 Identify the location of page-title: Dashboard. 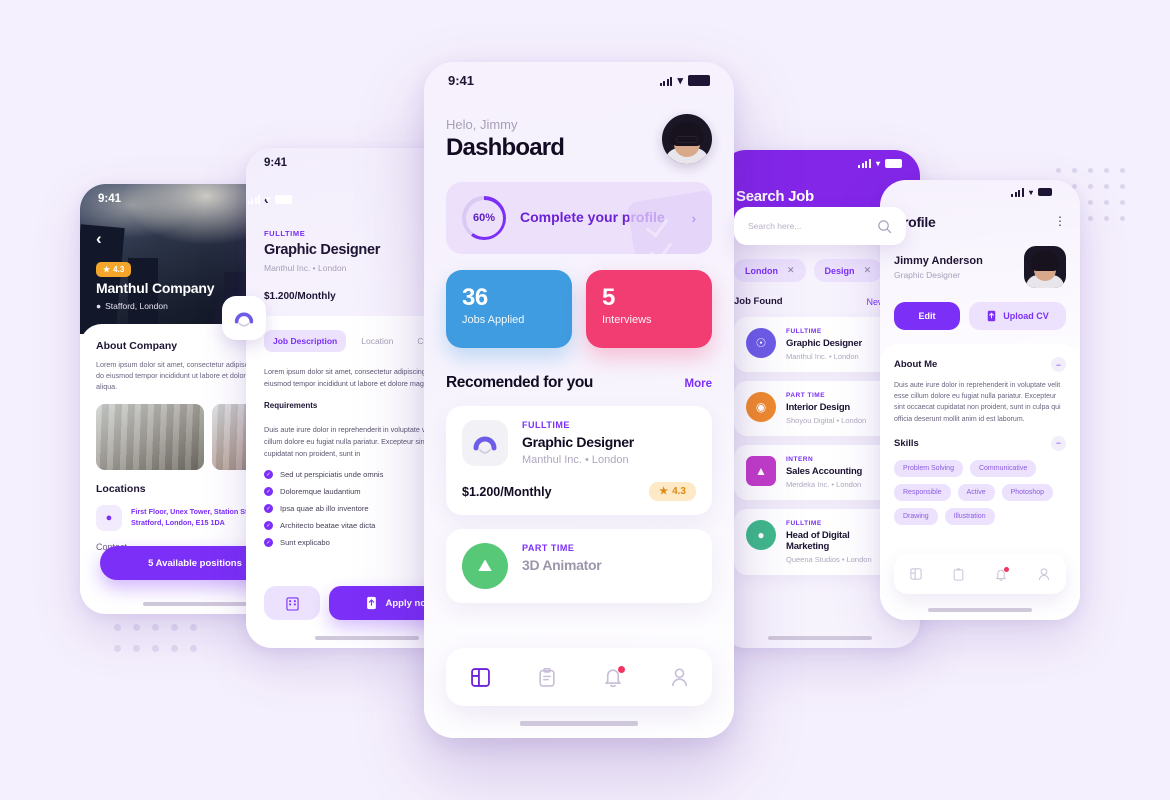
(505, 147).